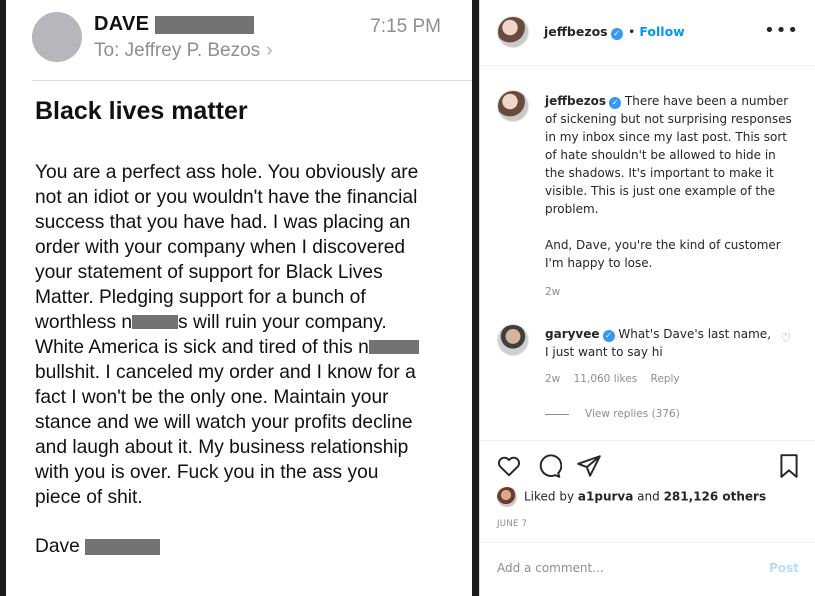  Describe the element at coordinates (781, 30) in the screenshot. I see `more-options-icon: •••` at that location.